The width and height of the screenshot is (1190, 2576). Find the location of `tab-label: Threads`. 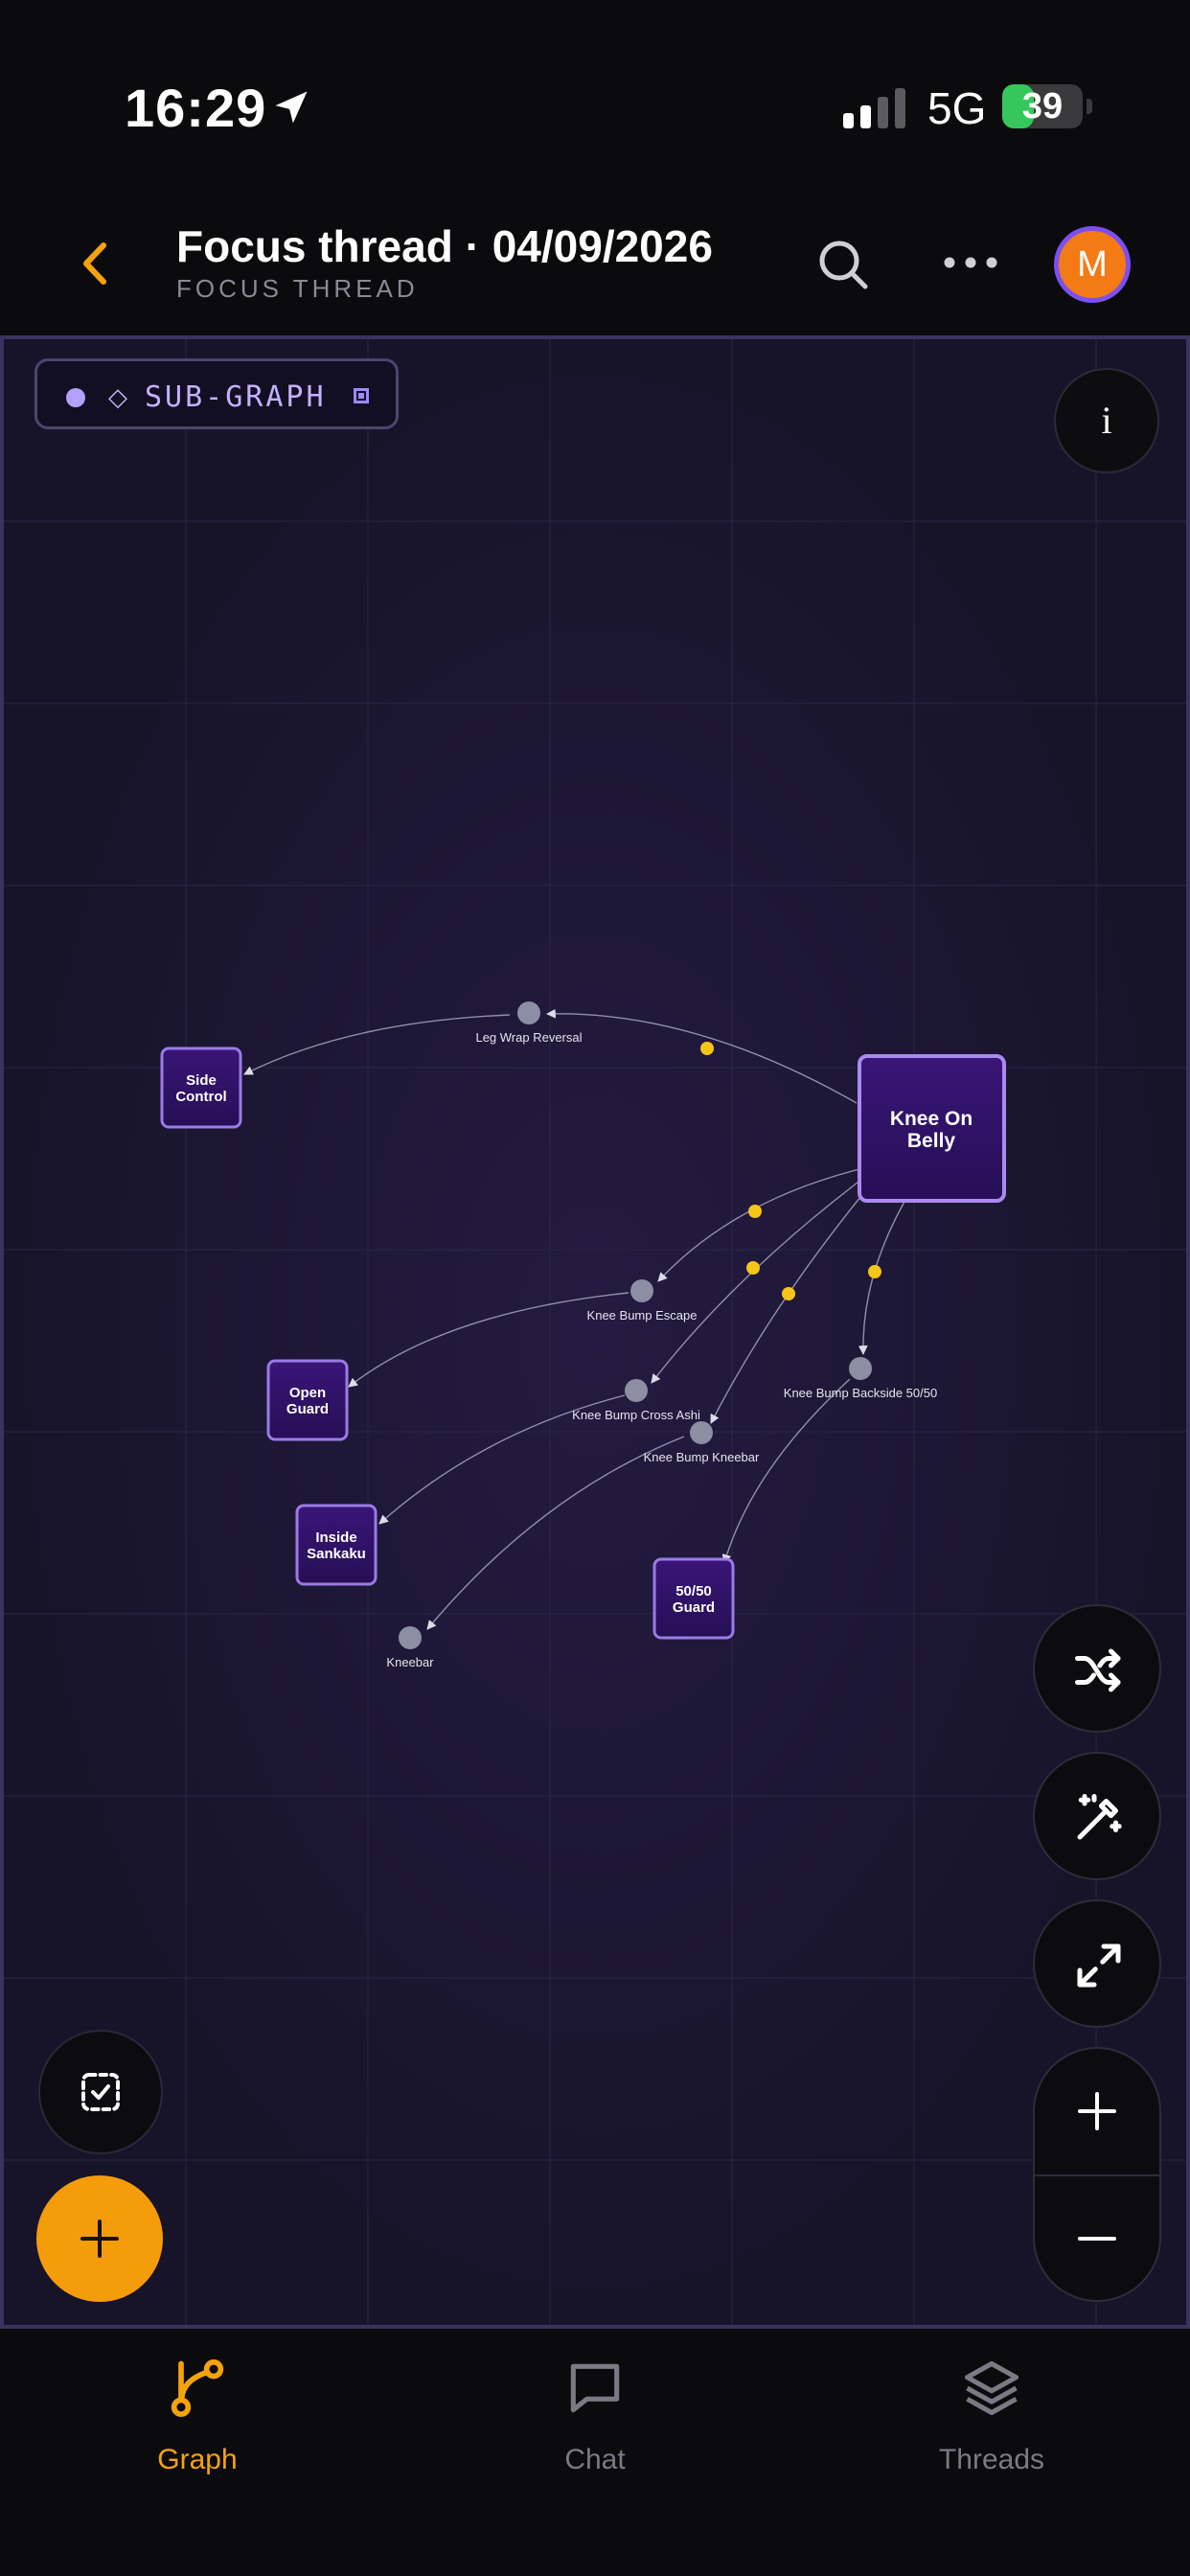

tab-label: Threads is located at coordinates (991, 2459).